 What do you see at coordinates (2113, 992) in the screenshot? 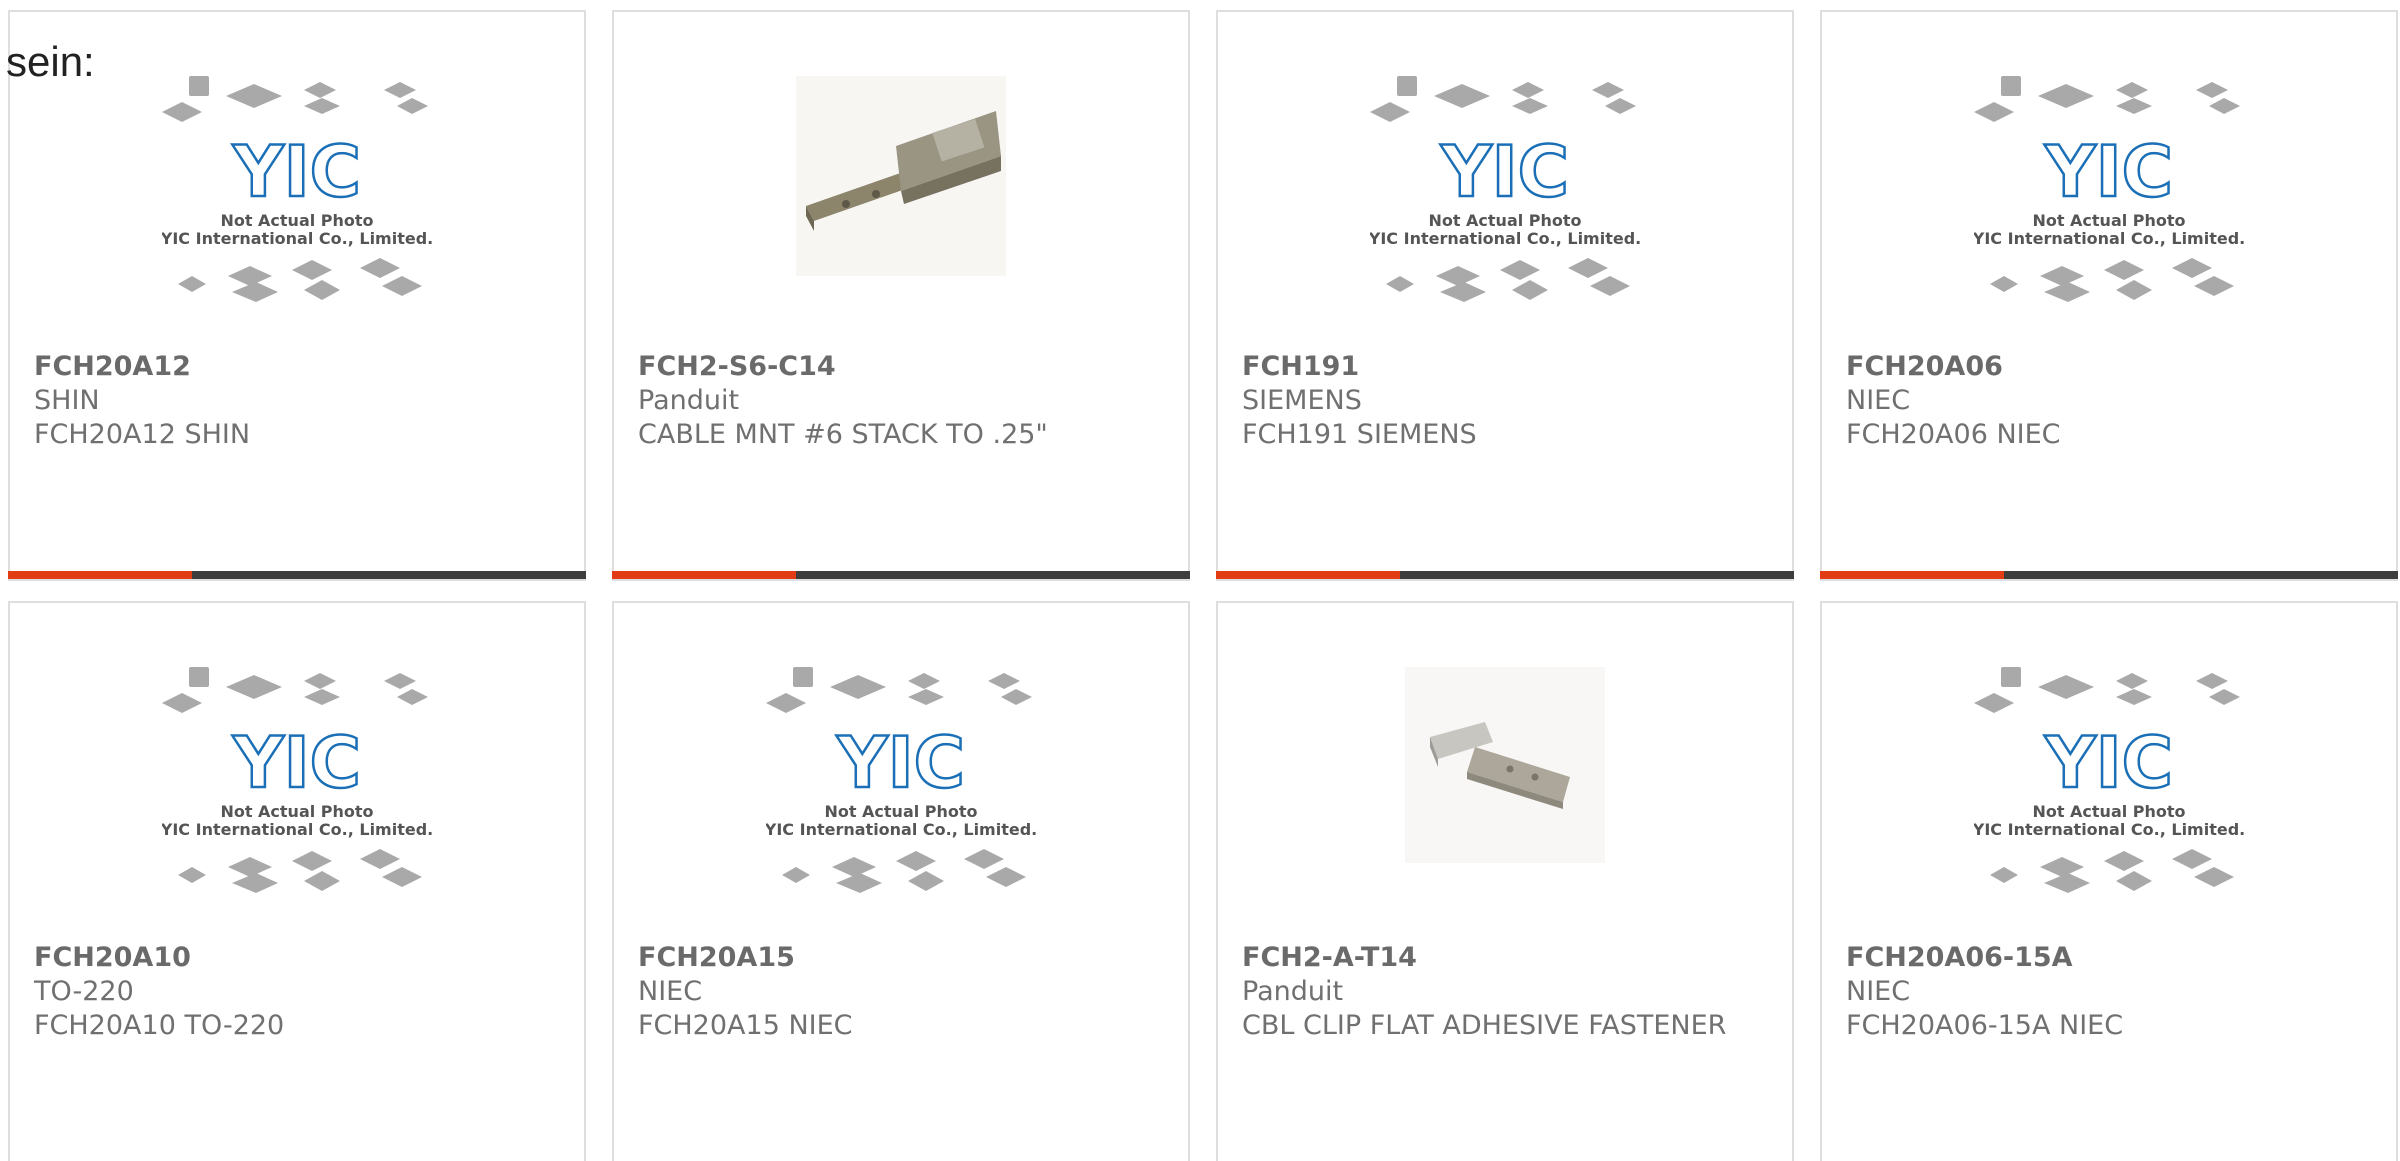
I see `product-info: FCH20A06-15A NIEC FCH20A06-15A NIEC` at bounding box center [2113, 992].